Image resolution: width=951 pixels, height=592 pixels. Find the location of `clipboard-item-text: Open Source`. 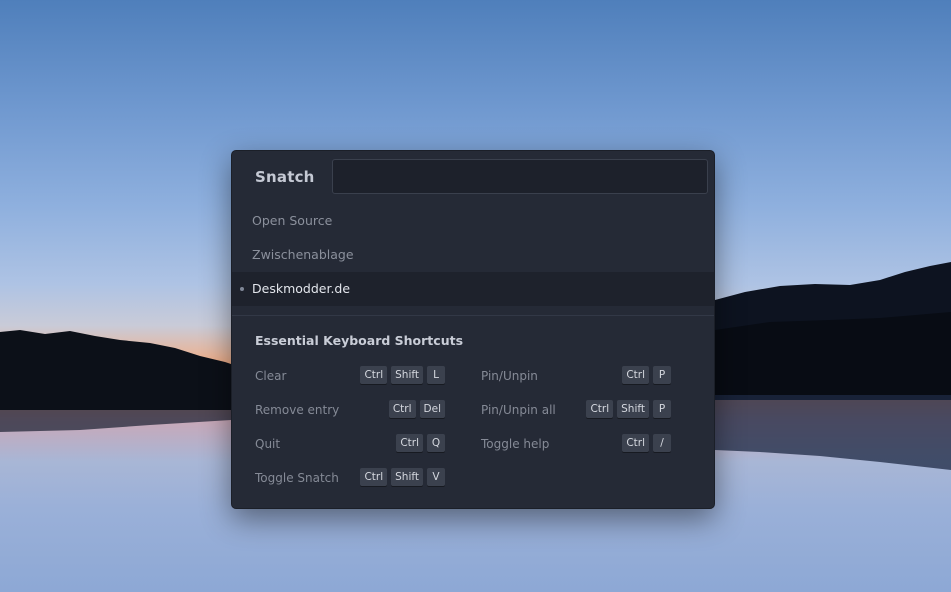

clipboard-item-text: Open Source is located at coordinates (292, 220).